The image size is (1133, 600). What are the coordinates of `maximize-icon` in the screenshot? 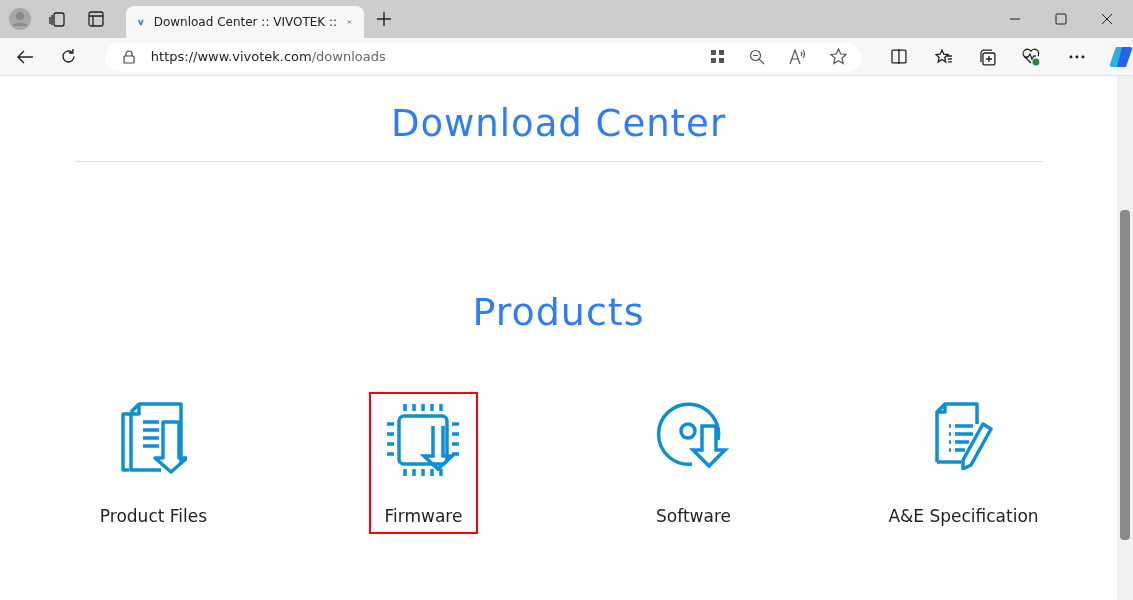 It's located at (1061, 19).